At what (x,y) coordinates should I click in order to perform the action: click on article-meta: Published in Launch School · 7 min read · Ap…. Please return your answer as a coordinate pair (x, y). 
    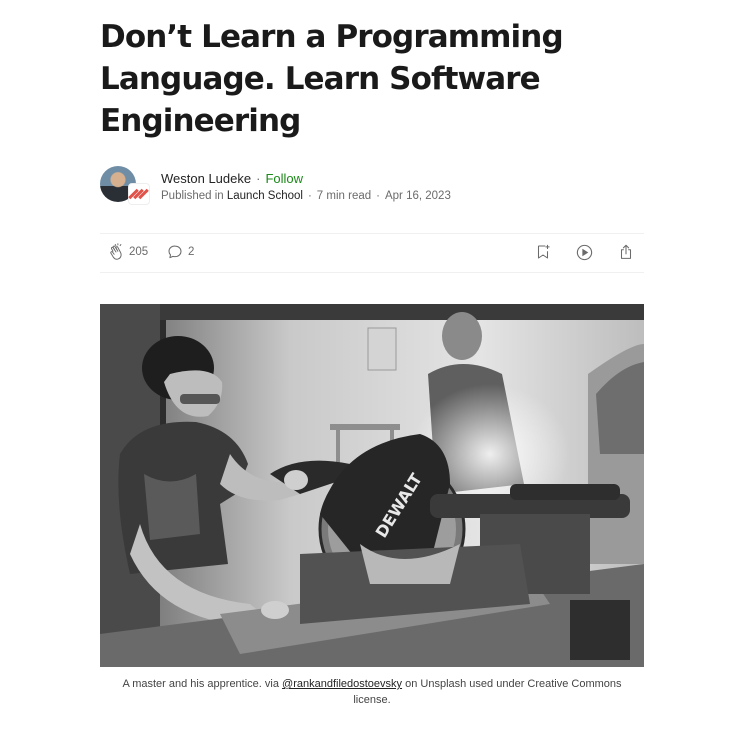
    Looking at the image, I should click on (306, 196).